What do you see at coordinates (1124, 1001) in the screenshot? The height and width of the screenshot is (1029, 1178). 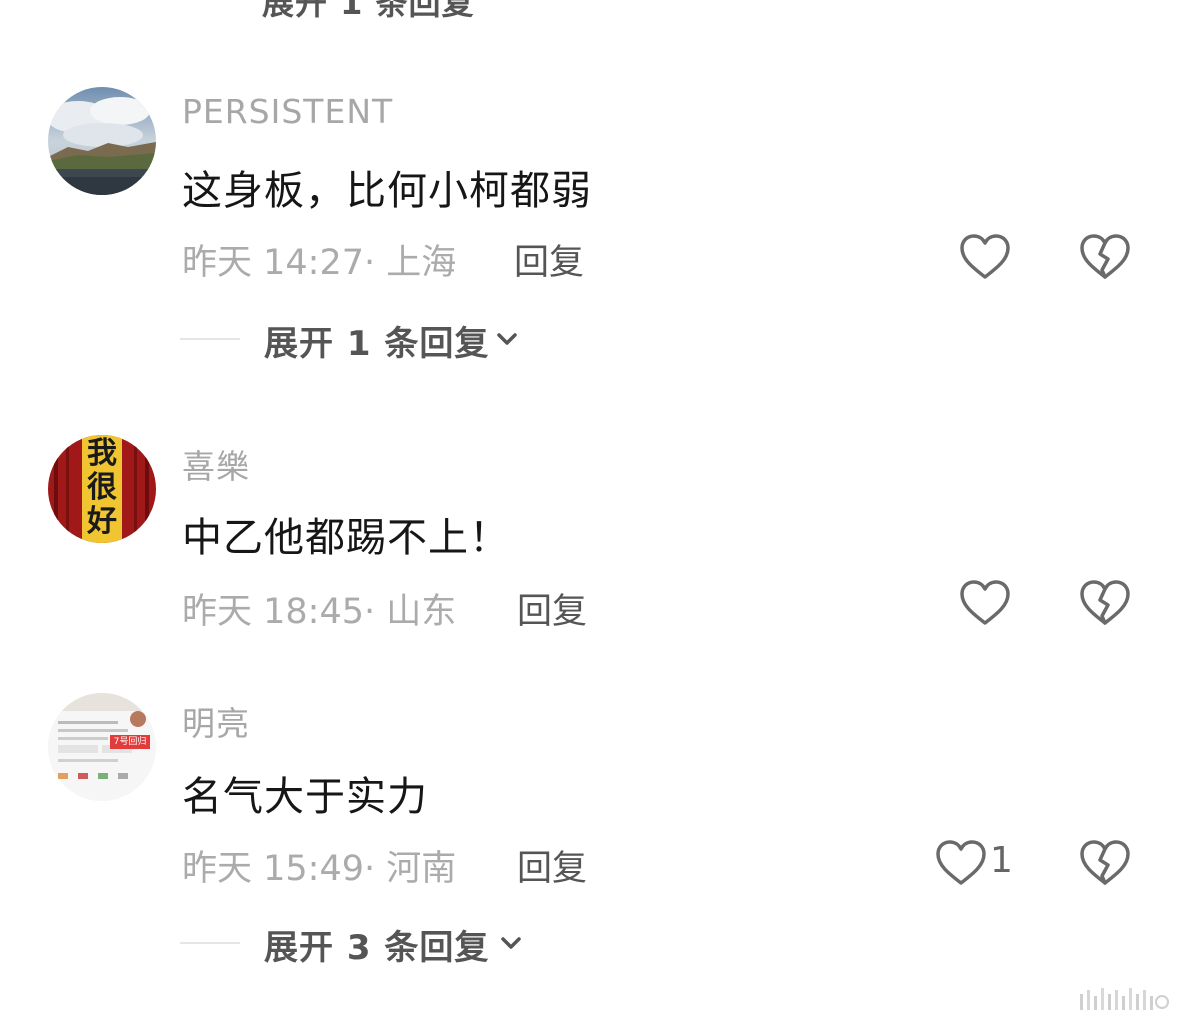 I see `watermark-icon` at bounding box center [1124, 1001].